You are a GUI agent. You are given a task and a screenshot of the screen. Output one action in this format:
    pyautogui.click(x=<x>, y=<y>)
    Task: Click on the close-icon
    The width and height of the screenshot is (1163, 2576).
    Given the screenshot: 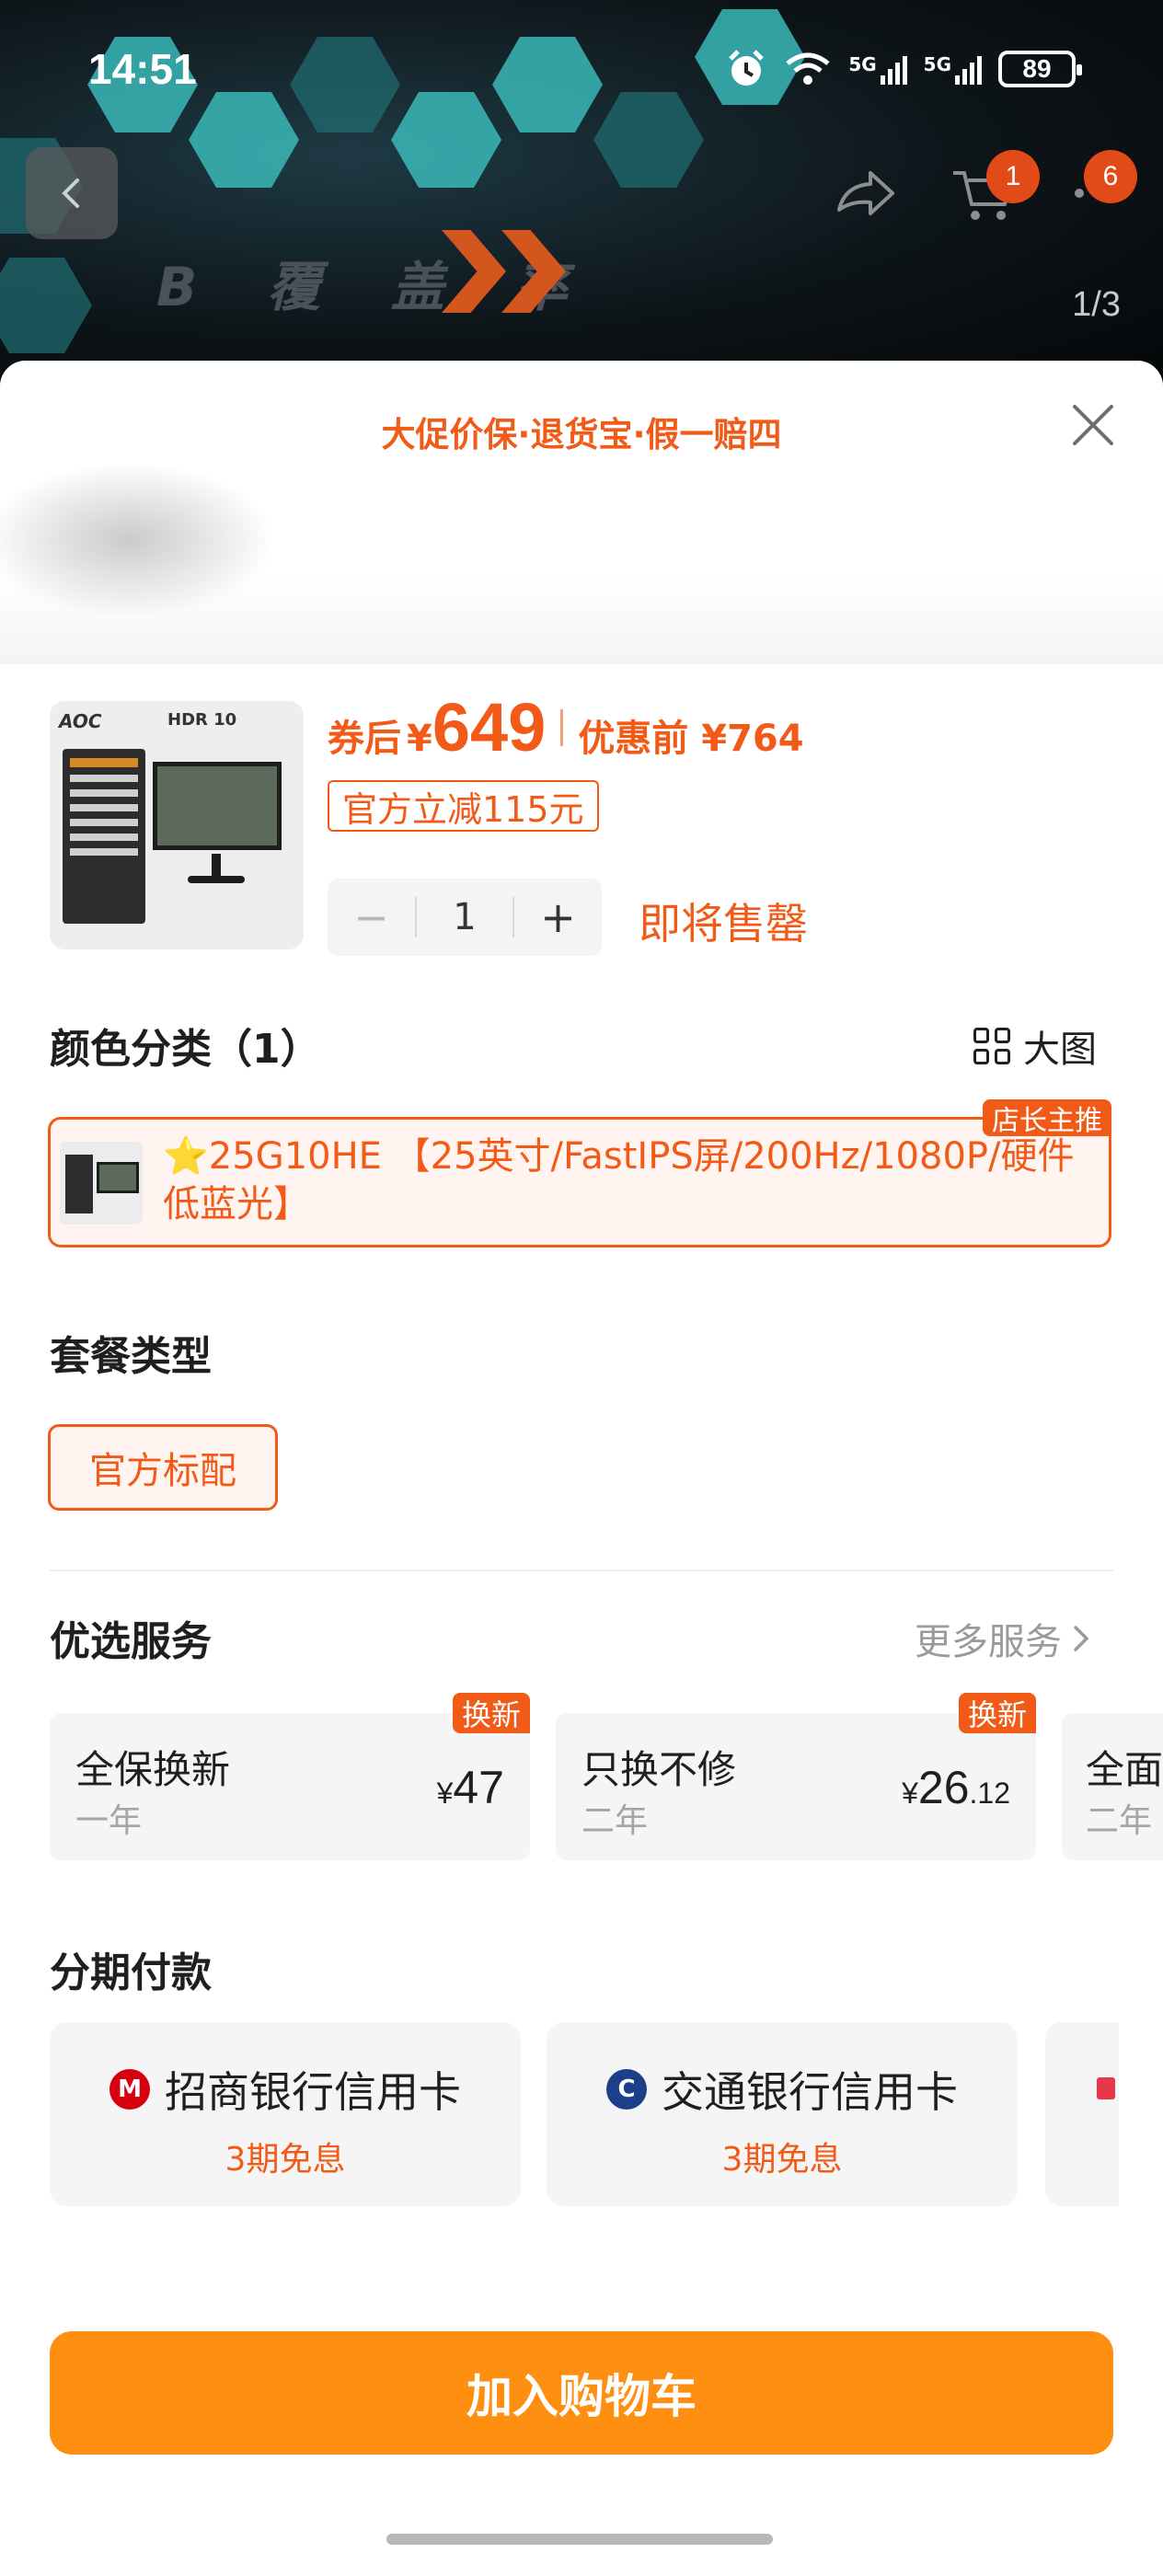 What is the action you would take?
    pyautogui.click(x=1093, y=425)
    